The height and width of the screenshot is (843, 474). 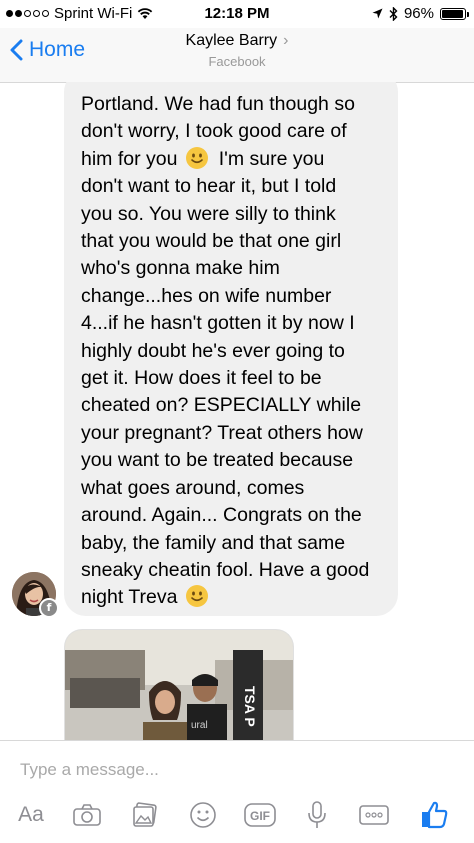 I want to click on thumbs-up-icon, so click(x=435, y=815).